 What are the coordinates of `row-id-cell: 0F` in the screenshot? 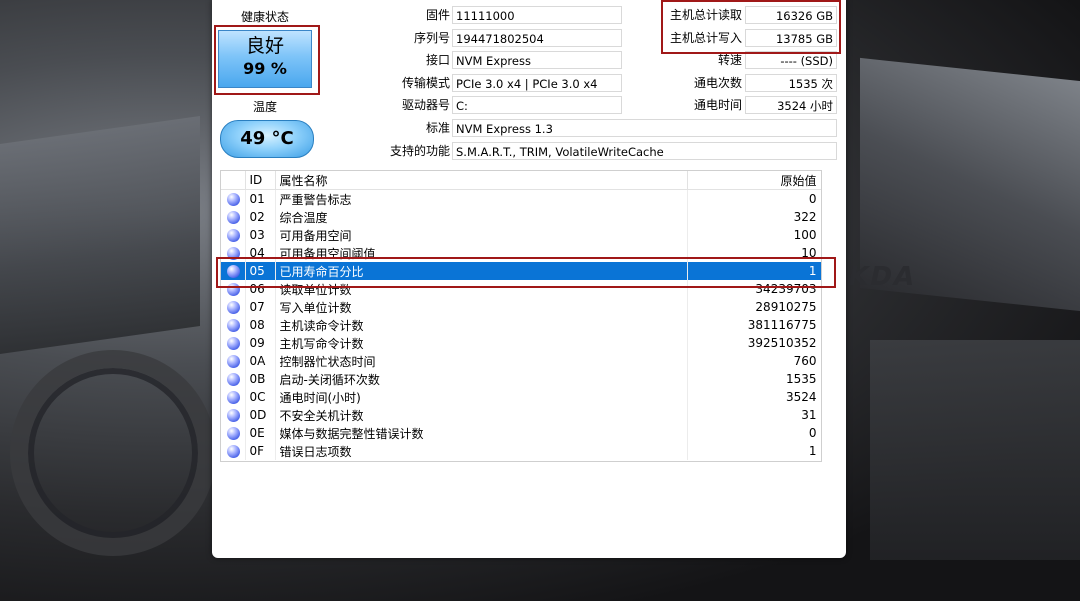 It's located at (260, 451).